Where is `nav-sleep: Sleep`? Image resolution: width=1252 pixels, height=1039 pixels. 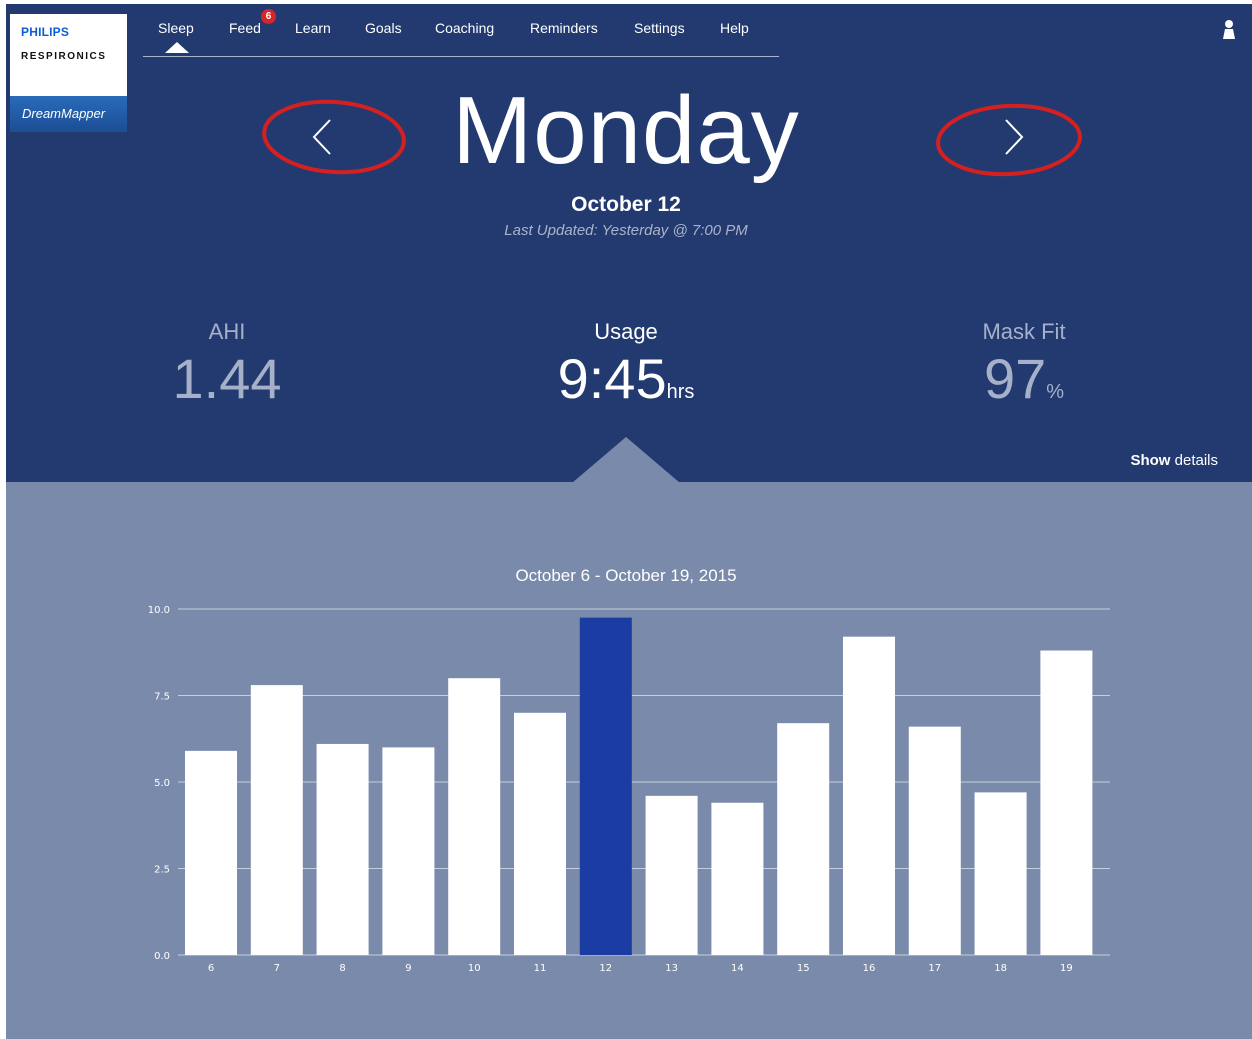 nav-sleep: Sleep is located at coordinates (176, 28).